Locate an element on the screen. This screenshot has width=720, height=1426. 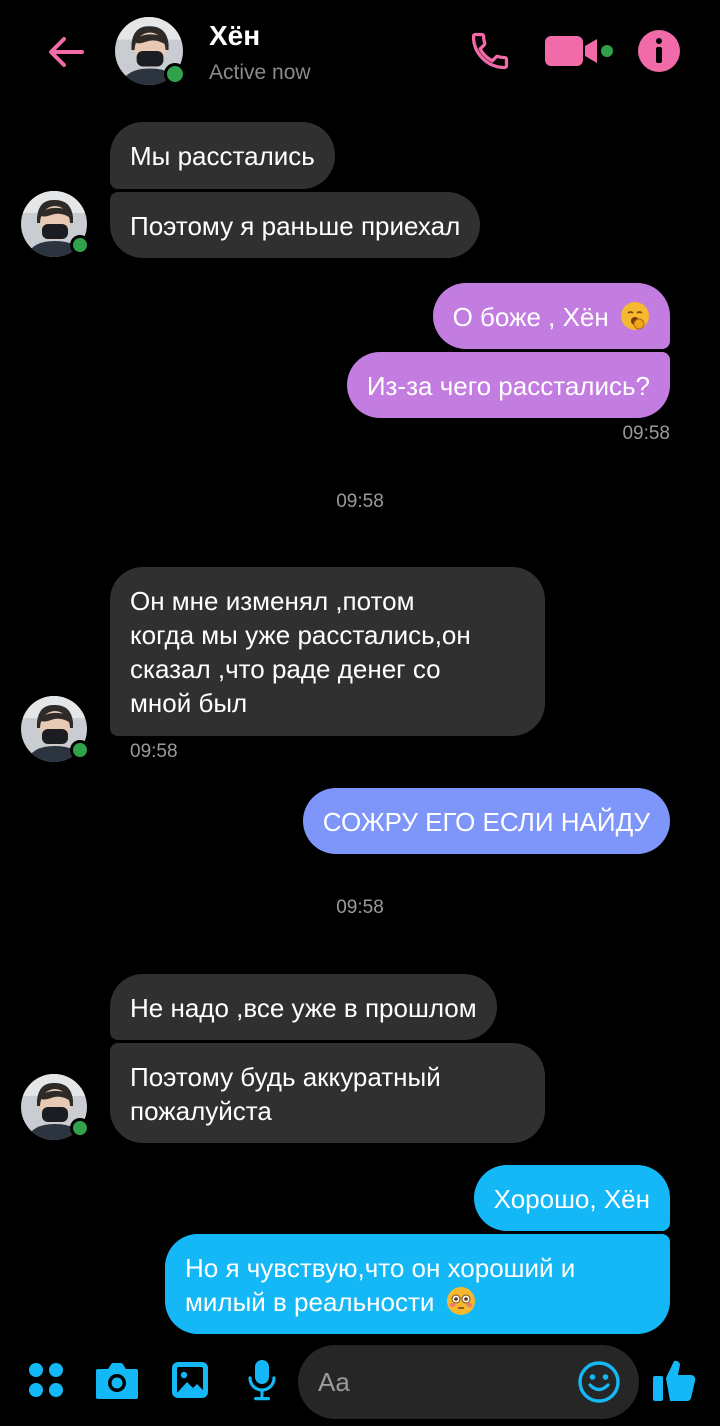
incoming-message: Поэтому будь аккуратный пожалуйста is located at coordinates (327, 1093).